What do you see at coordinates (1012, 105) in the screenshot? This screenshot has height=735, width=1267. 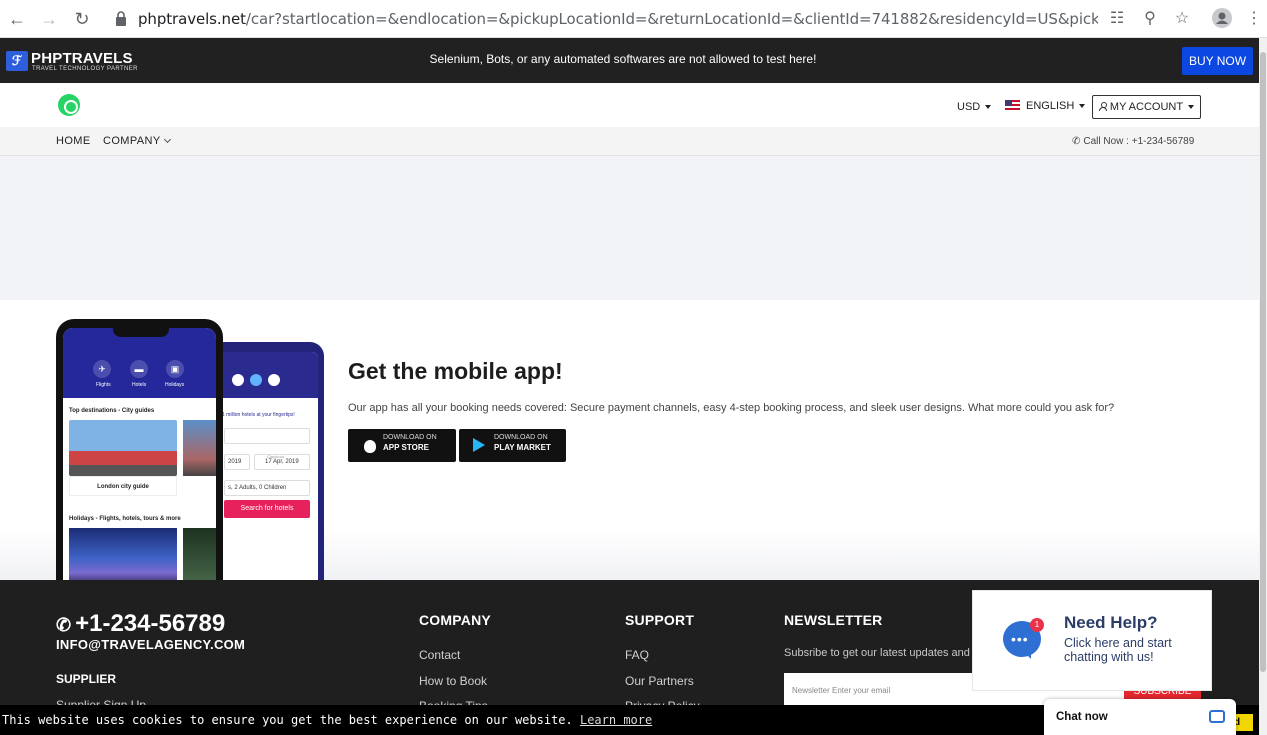 I see `us-flag-icon` at bounding box center [1012, 105].